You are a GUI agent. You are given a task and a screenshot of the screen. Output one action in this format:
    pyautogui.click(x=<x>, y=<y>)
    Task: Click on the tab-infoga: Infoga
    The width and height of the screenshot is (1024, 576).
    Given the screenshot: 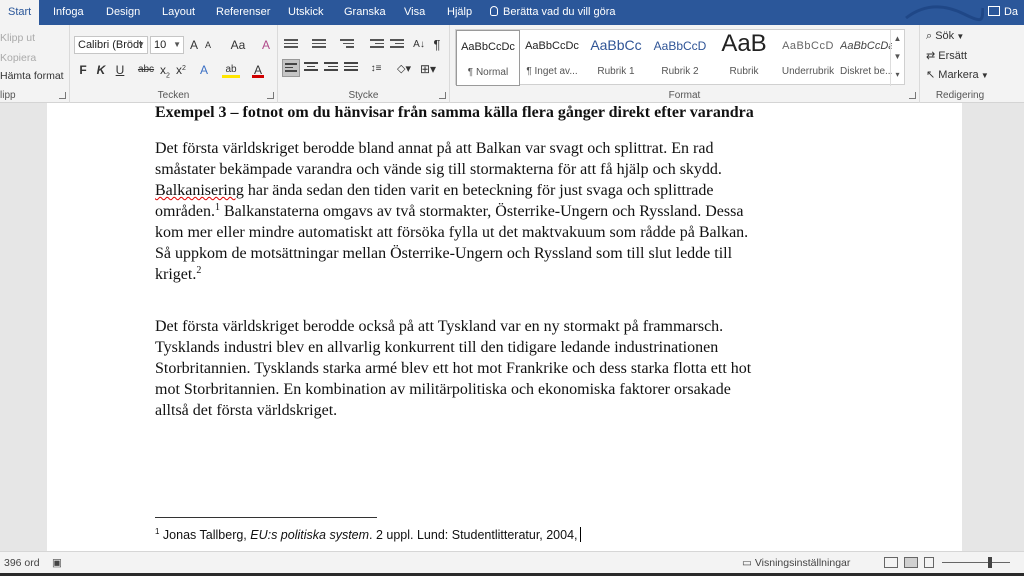 What is the action you would take?
    pyautogui.click(x=68, y=12)
    